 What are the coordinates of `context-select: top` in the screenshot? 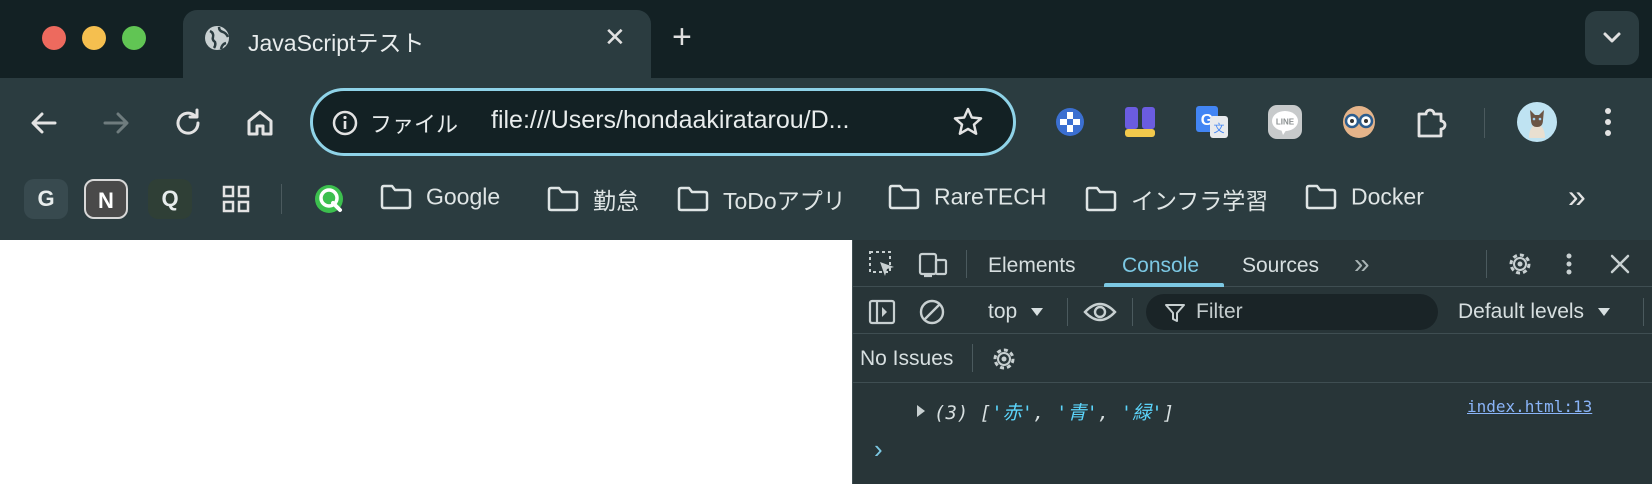 It's located at (1016, 312).